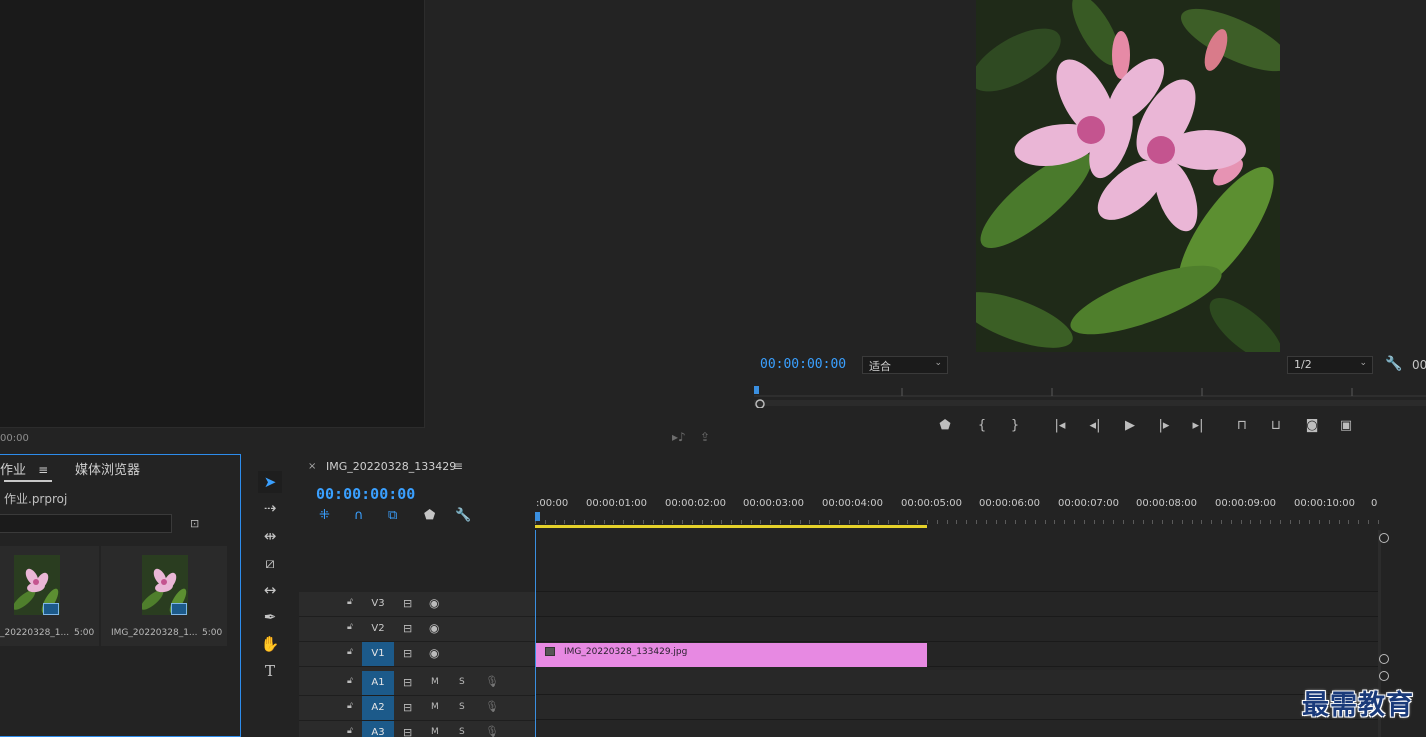  Describe the element at coordinates (731, 655) in the screenshot. I see `timeline-clip: IMG_20220328_133429.jpg` at that location.